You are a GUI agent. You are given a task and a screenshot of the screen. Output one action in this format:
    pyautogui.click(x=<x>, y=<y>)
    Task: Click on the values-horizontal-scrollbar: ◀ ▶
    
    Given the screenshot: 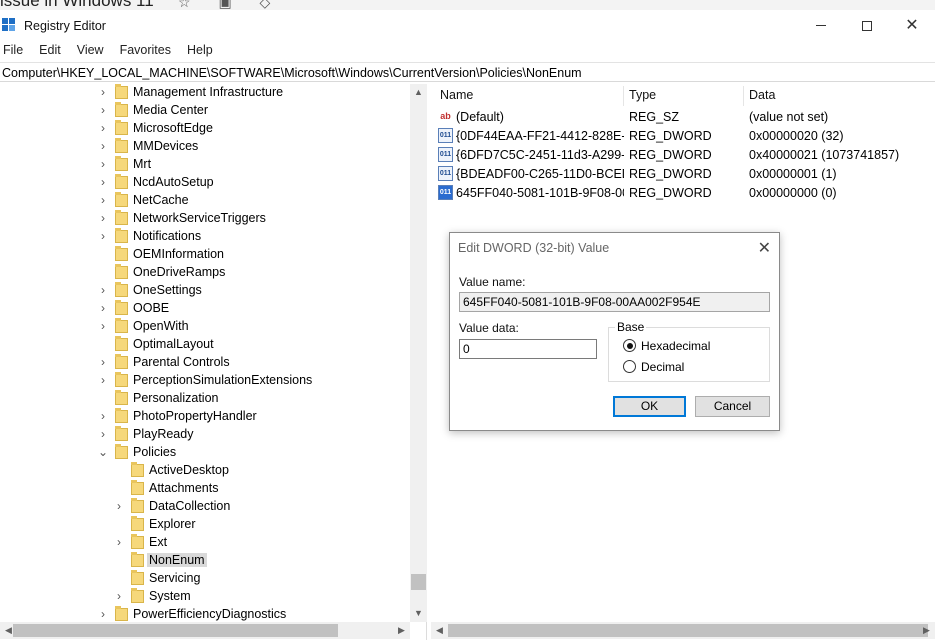 What is the action you would take?
    pyautogui.click(x=683, y=630)
    